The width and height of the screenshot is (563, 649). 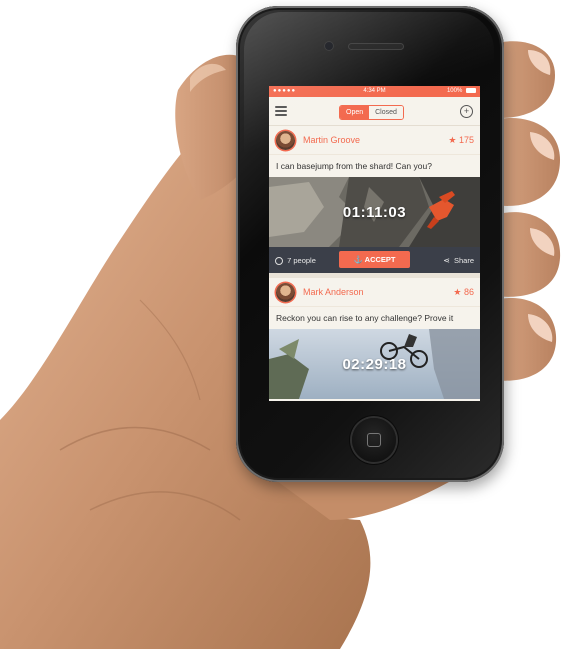 I want to click on open-closed-segmented-control: Open Closed, so click(x=371, y=112).